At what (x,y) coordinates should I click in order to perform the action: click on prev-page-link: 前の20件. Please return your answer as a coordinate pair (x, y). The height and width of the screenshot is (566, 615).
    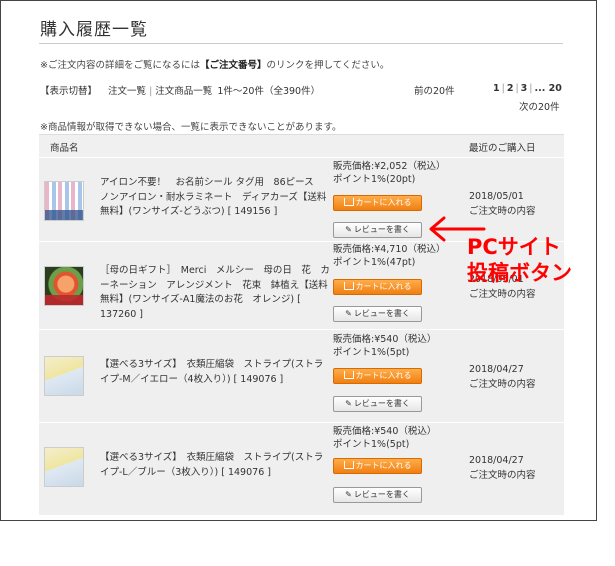
    Looking at the image, I should click on (434, 90).